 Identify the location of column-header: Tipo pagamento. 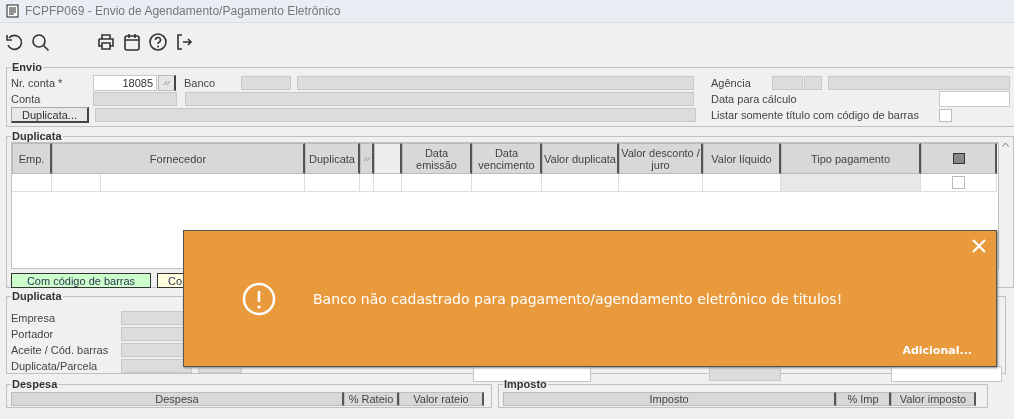
(851, 158).